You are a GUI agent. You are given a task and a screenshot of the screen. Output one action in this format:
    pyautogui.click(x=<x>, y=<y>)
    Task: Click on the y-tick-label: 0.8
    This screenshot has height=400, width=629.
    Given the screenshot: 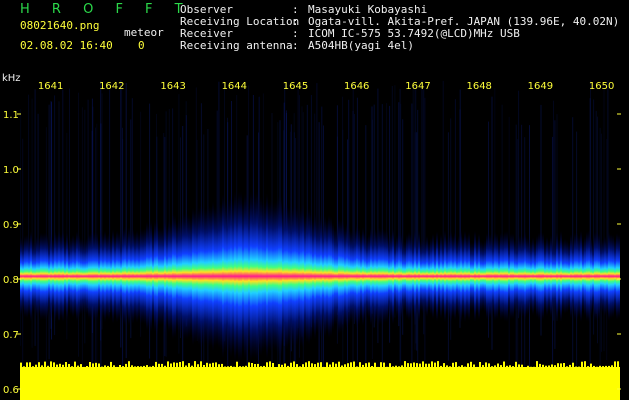 What is the action you would take?
    pyautogui.click(x=11, y=280)
    